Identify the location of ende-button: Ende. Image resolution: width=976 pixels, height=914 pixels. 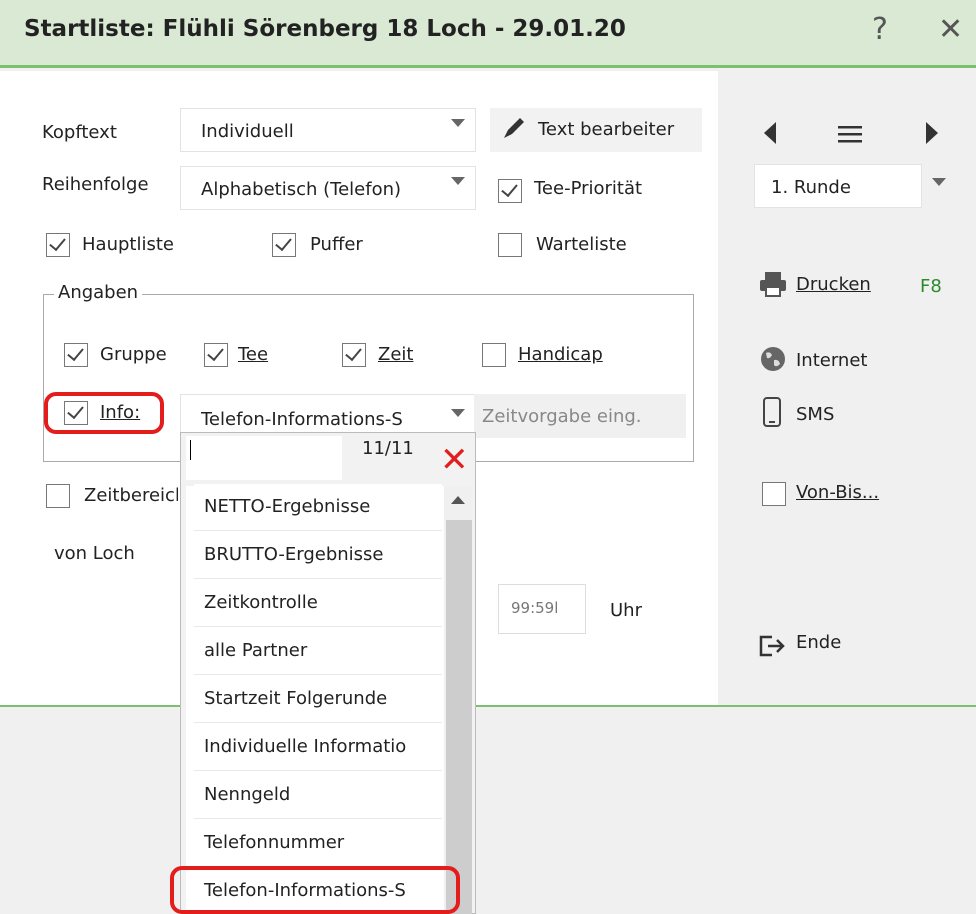
(818, 642).